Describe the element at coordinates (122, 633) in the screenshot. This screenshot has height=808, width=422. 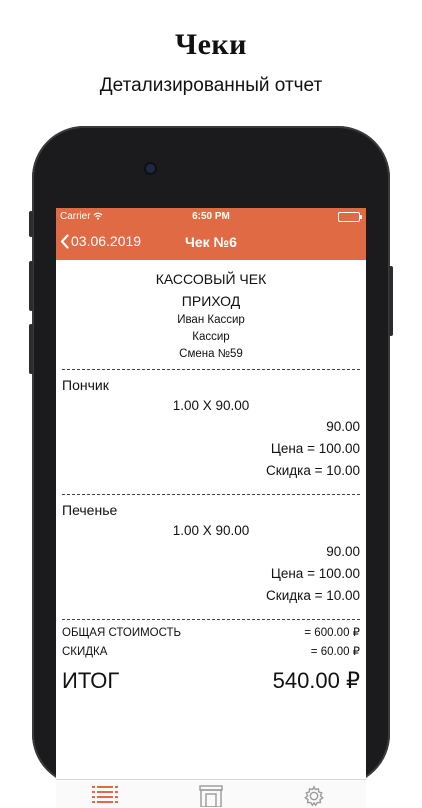
I see `total-cost-label: ОБЩАЯ СТОИМОСТЬ` at that location.